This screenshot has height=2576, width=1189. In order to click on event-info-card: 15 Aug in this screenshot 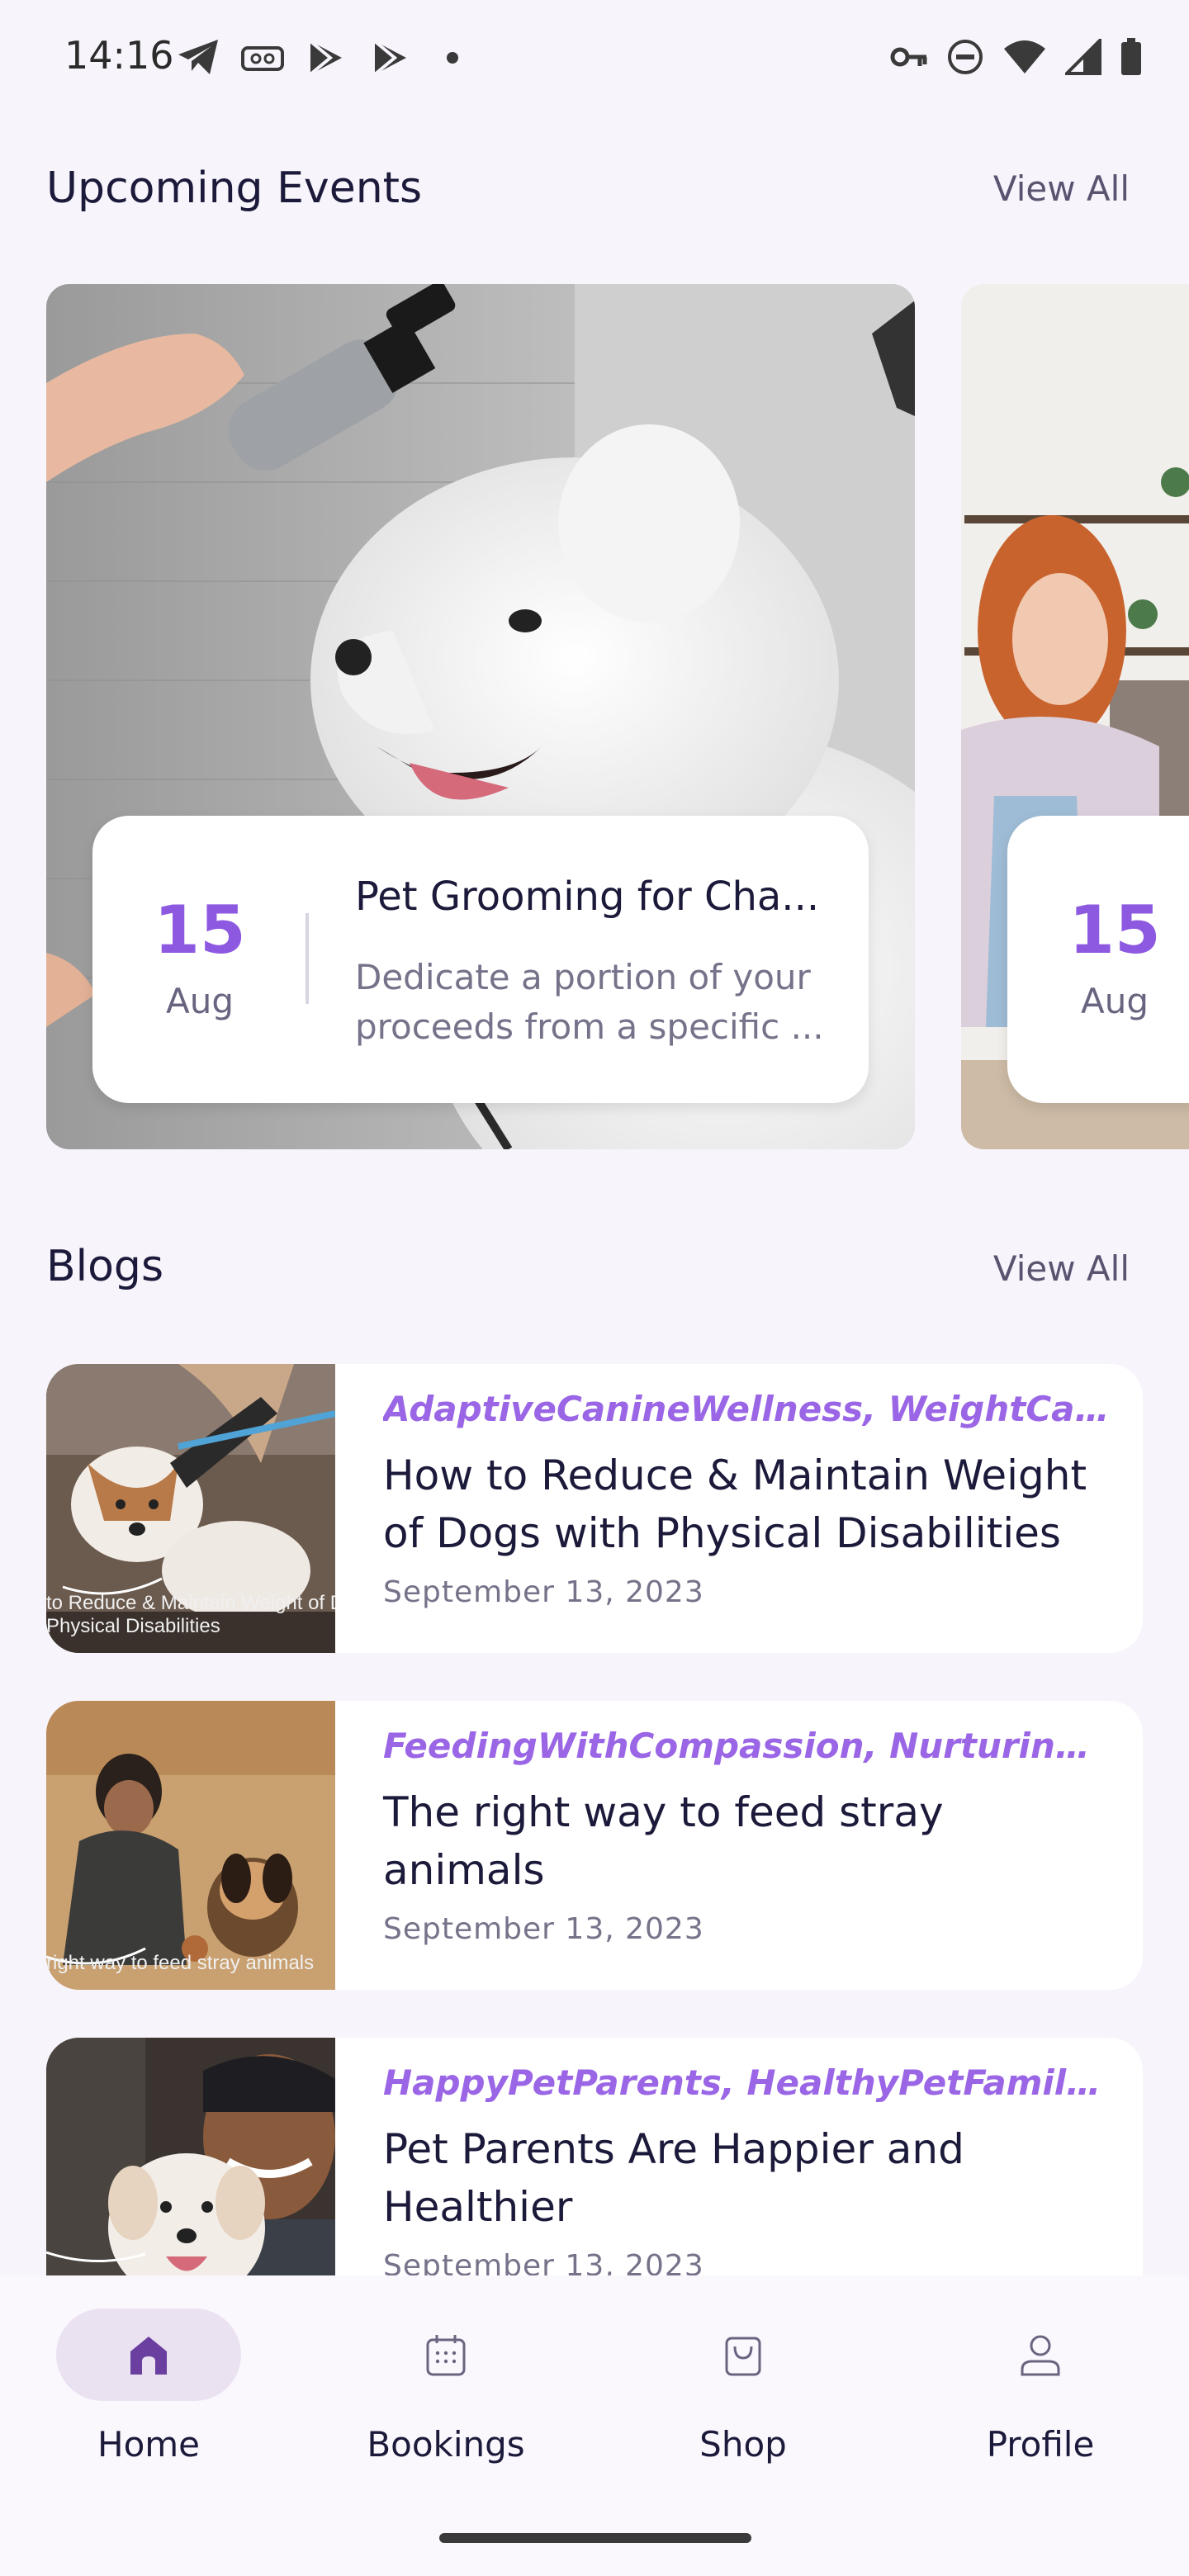, I will do `click(1098, 959)`.